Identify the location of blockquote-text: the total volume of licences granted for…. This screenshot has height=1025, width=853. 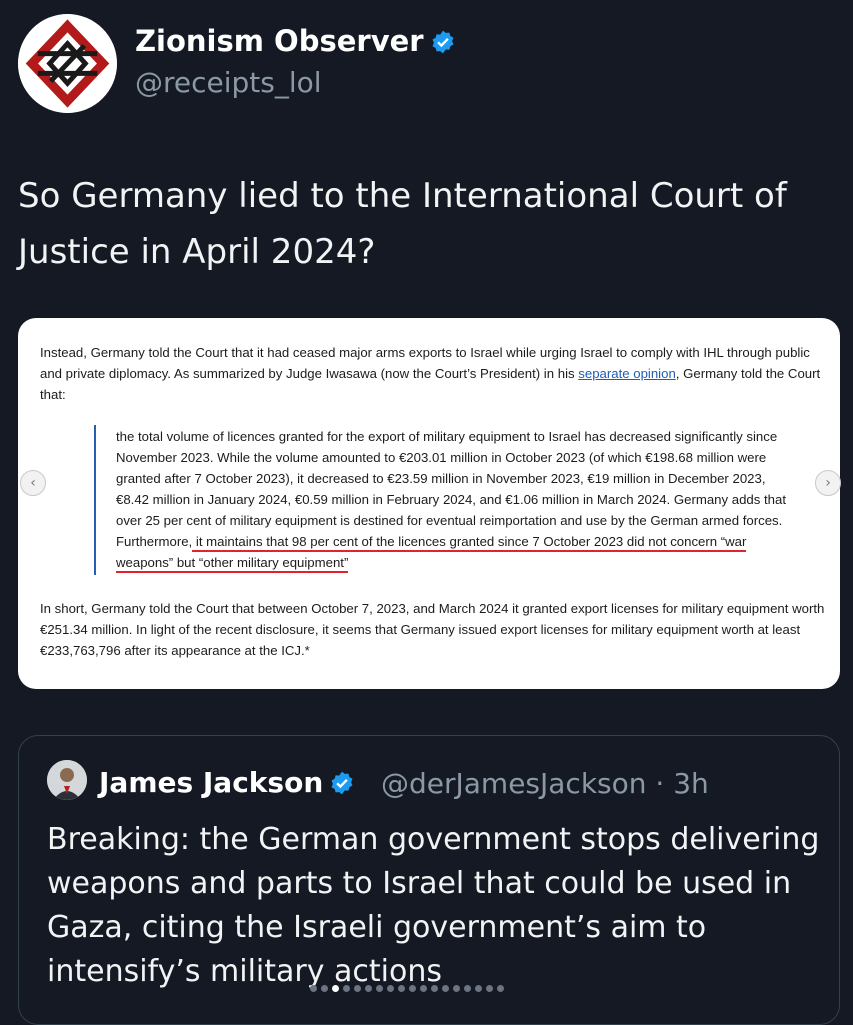
(451, 489).